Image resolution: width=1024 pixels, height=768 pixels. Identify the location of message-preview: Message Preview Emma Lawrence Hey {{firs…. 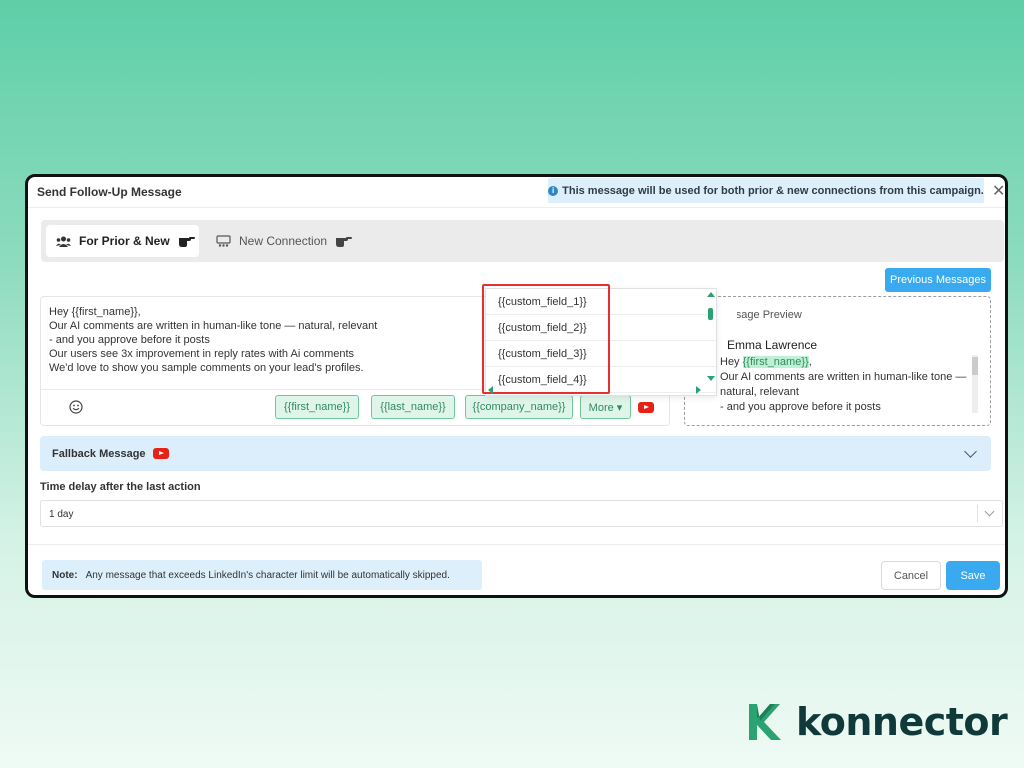
(837, 361).